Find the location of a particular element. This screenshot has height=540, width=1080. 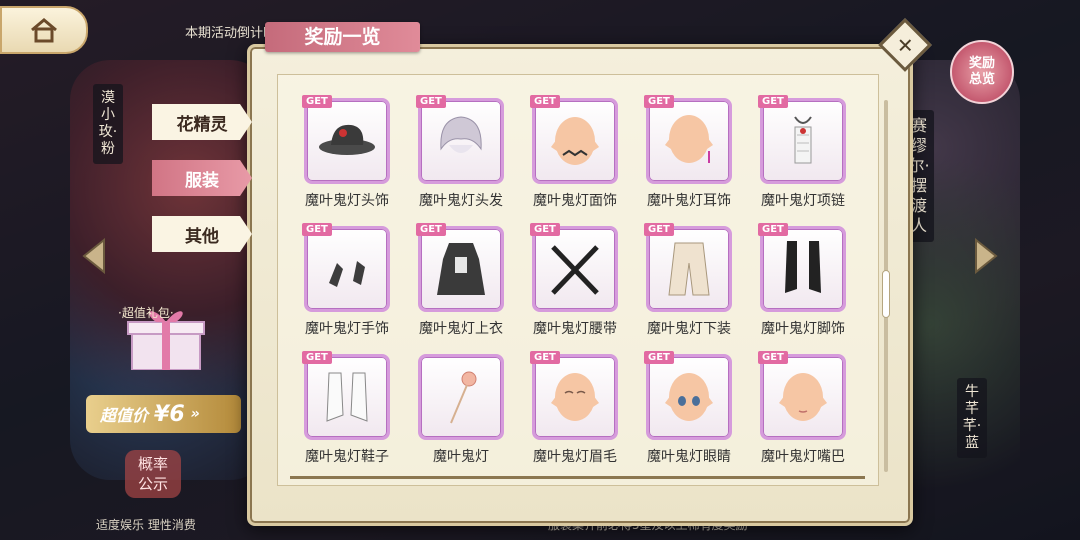

reward-item-shoes: GET 魔叶鬼灯鞋子 is located at coordinates (347, 412).